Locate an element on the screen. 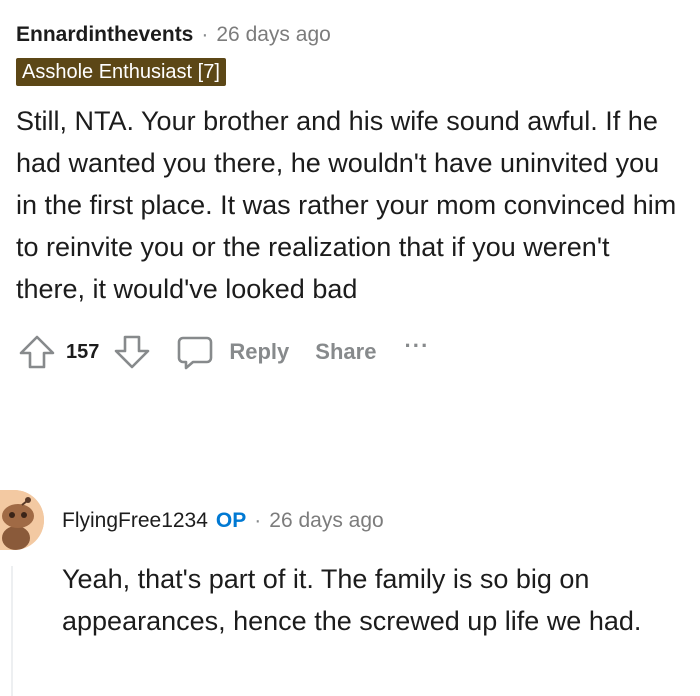  reply-button: Reply is located at coordinates (232, 352).